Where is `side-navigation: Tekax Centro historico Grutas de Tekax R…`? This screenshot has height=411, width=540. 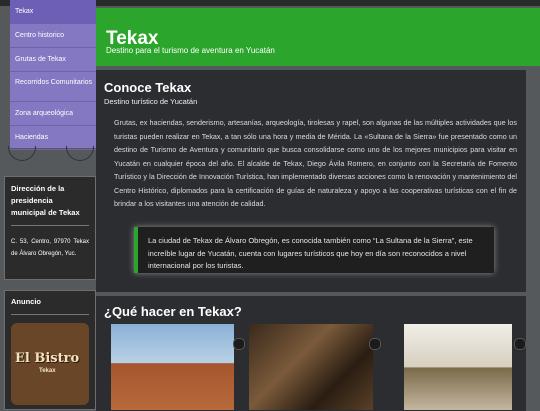 side-navigation: Tekax Centro historico Grutas de Tekax R… is located at coordinates (53, 75).